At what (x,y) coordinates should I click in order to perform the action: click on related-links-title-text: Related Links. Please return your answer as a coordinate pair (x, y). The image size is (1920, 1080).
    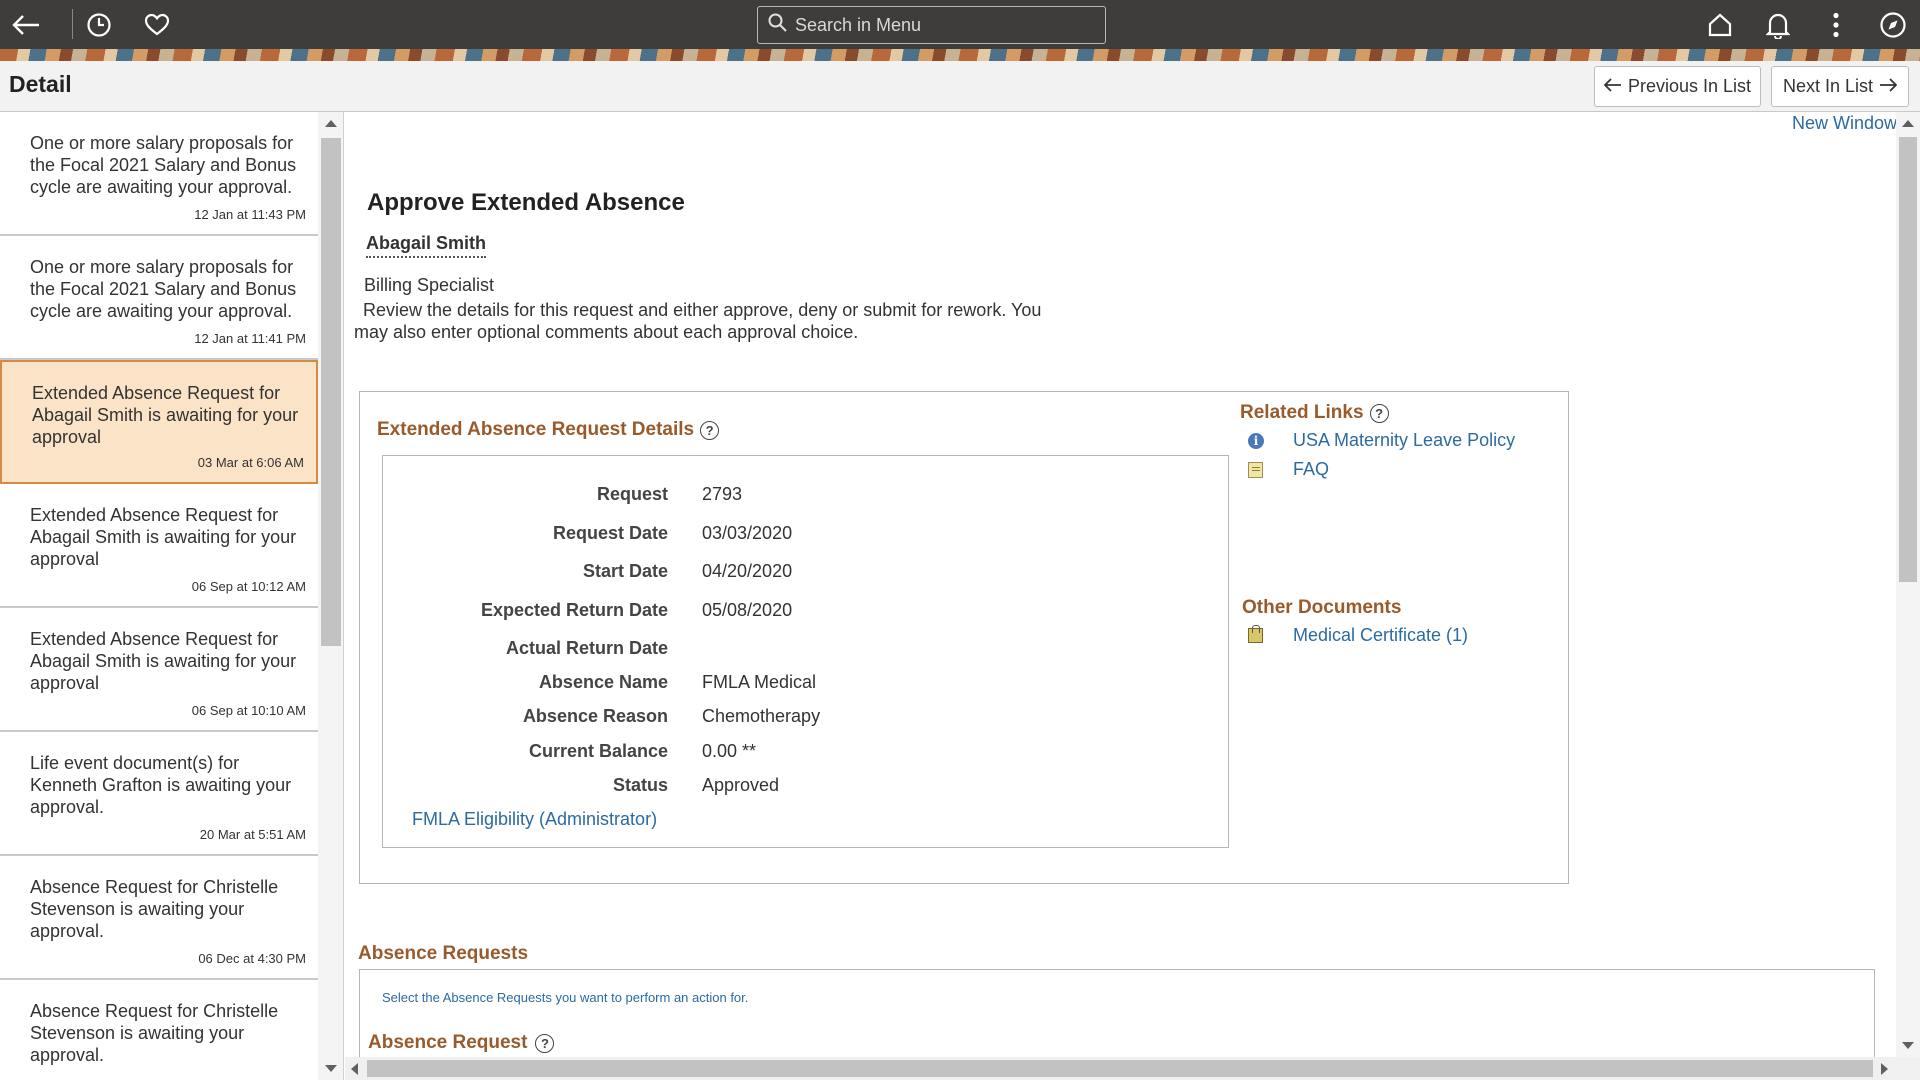
    Looking at the image, I should click on (1302, 412).